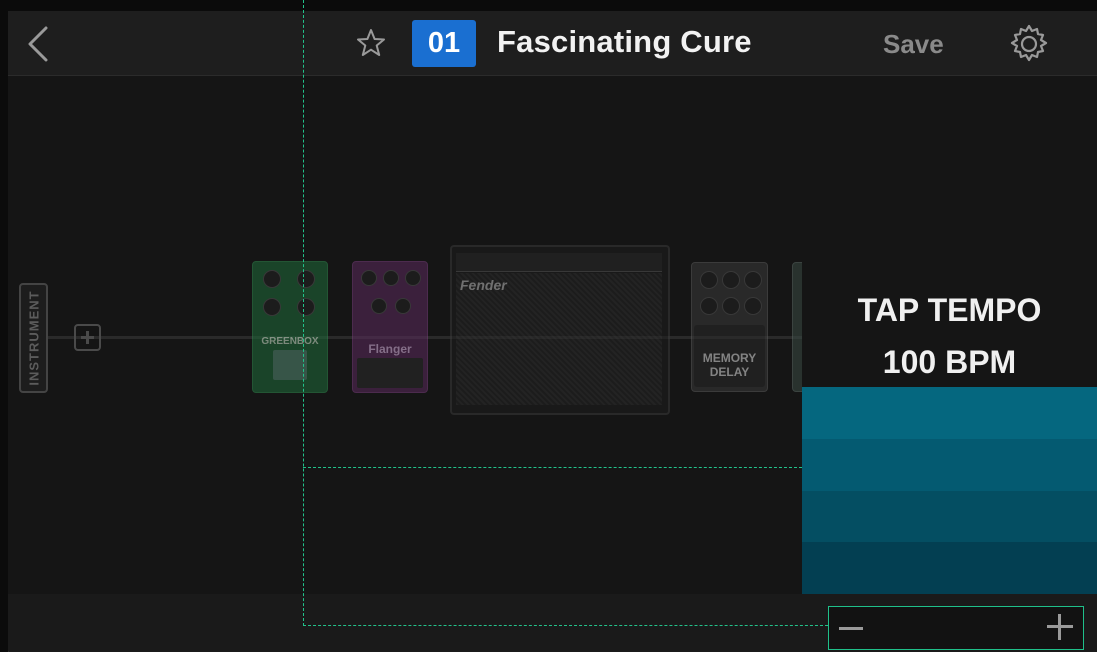  Describe the element at coordinates (624, 42) in the screenshot. I see `preset-name: Fascinating Cure` at that location.